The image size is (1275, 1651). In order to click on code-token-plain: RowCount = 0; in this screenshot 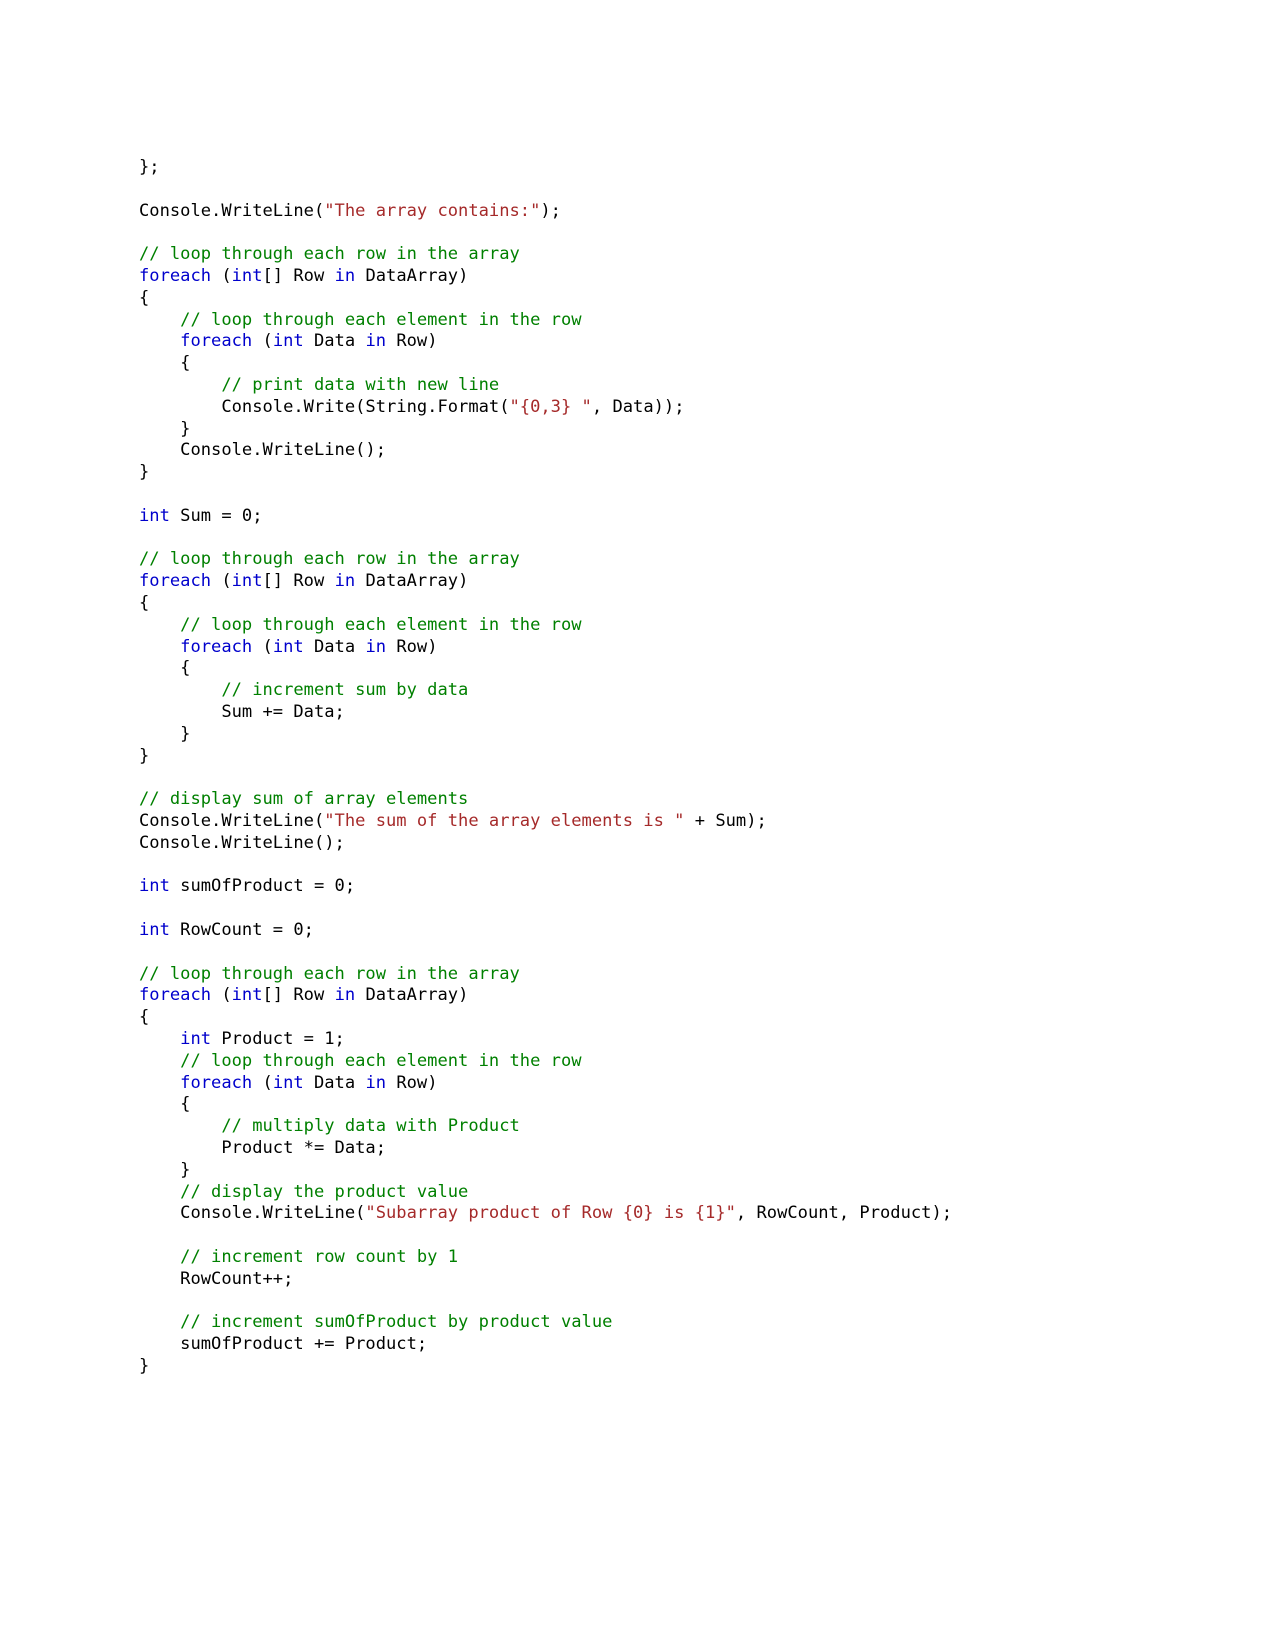, I will do `click(241, 929)`.